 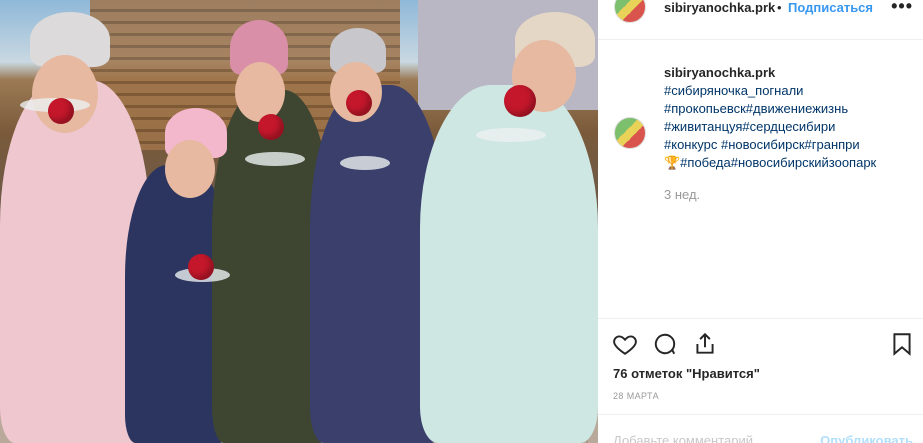 I want to click on hashtag-line: #прокопьевск#движениежизнь, so click(x=789, y=109).